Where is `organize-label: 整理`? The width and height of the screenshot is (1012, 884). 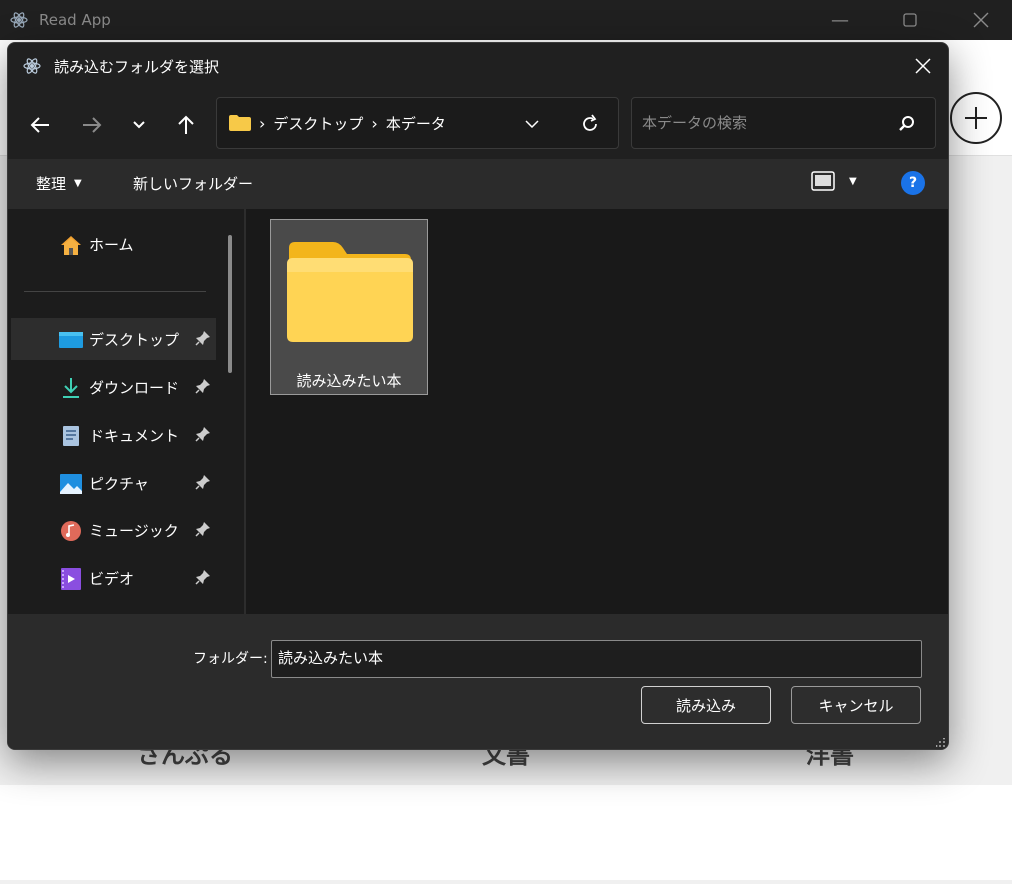
organize-label: 整理 is located at coordinates (51, 184).